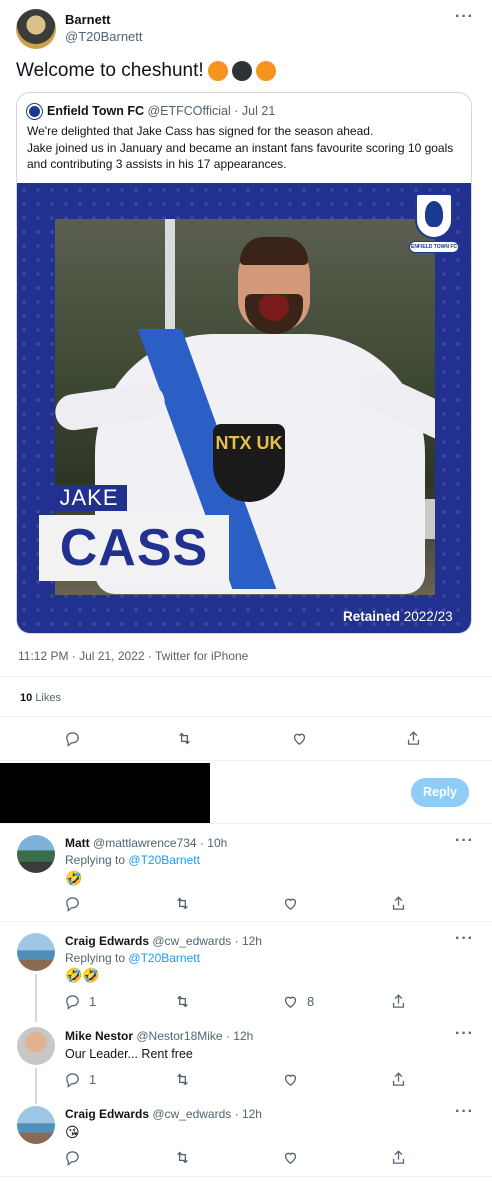 The height and width of the screenshot is (1200, 492). What do you see at coordinates (110, 70) in the screenshot?
I see `tweet-text-content: Welcome to cheshunt!` at bounding box center [110, 70].